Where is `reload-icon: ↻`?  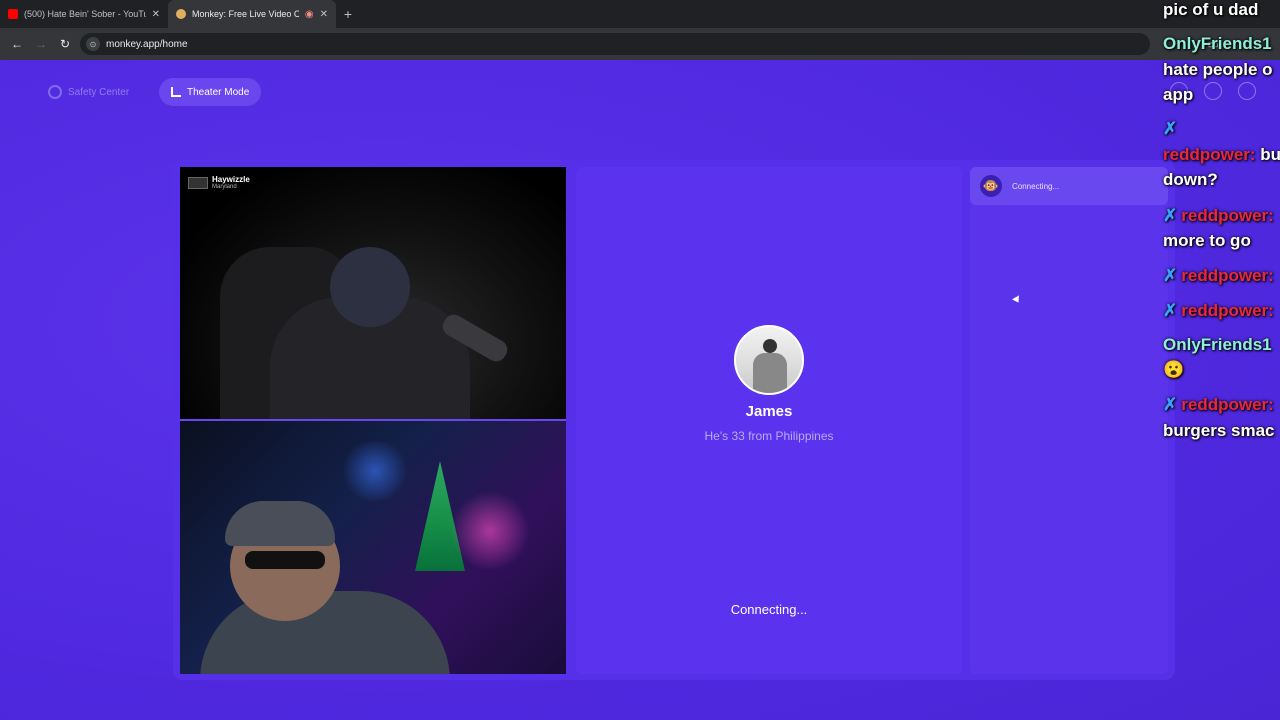
reload-icon: ↻ is located at coordinates (65, 44).